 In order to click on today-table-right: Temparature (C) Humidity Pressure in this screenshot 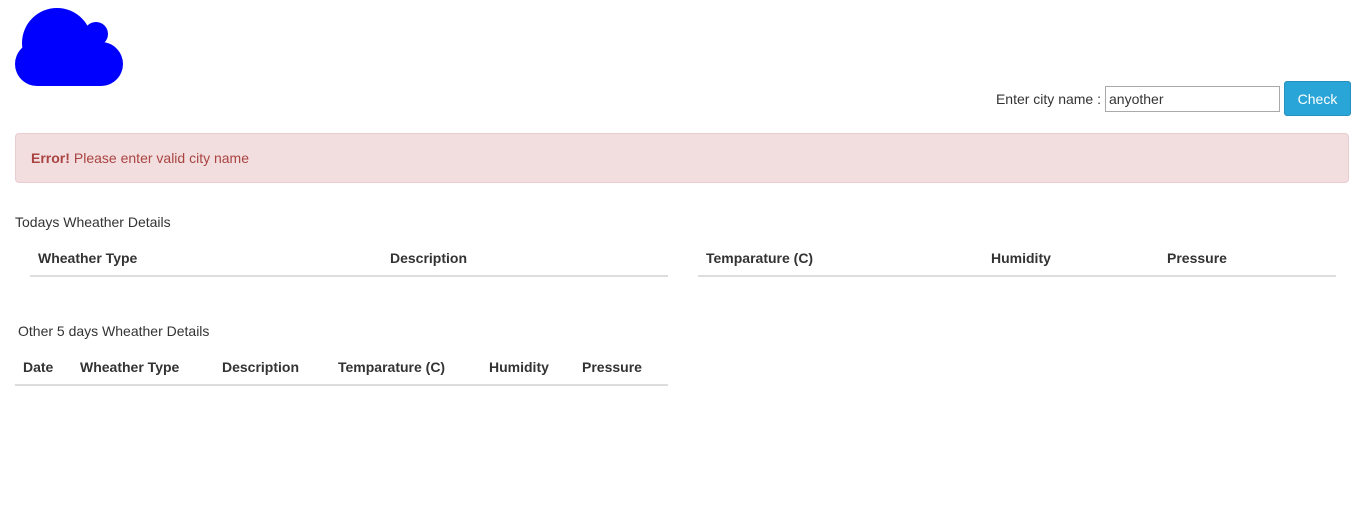, I will do `click(1017, 258)`.